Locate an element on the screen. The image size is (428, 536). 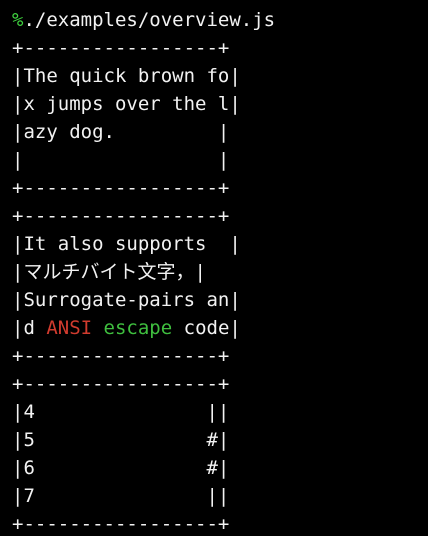
output-line: |The quick brown fo| is located at coordinates (126, 76).